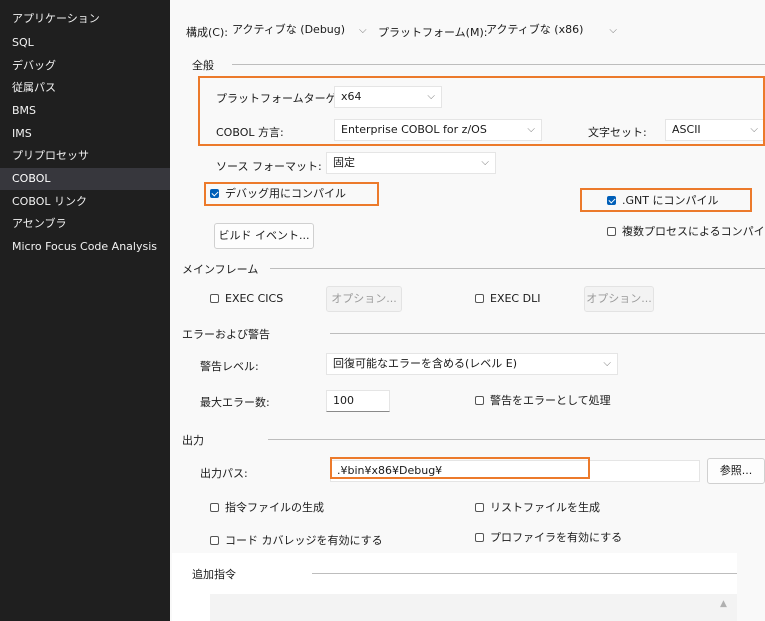 The height and width of the screenshot is (621, 765). I want to click on platform-label: プラットフォーム(M):, so click(433, 32).